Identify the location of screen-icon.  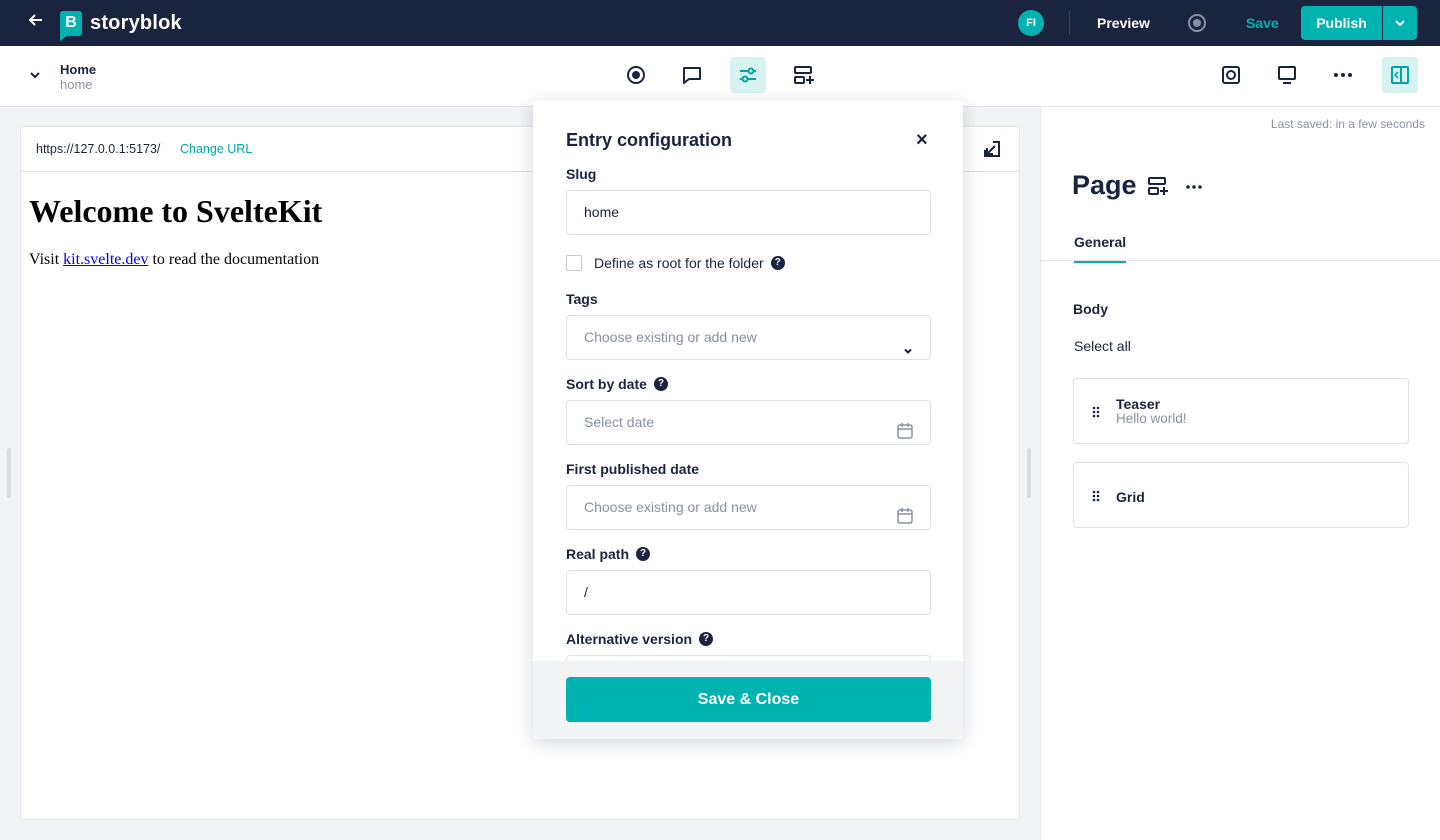
(1231, 75).